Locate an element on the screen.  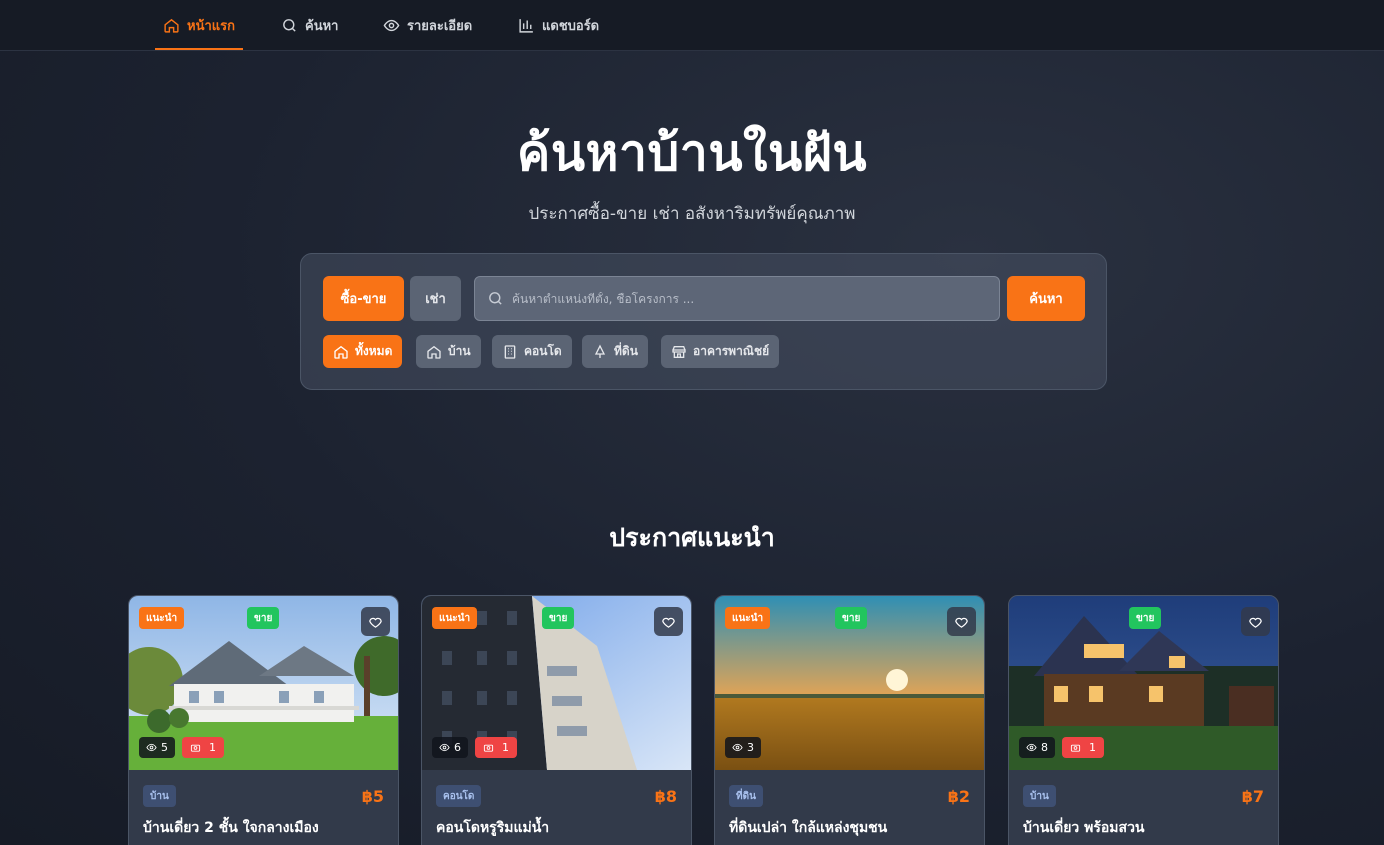
category-chip-condo: คอนโด is located at coordinates (532, 351).